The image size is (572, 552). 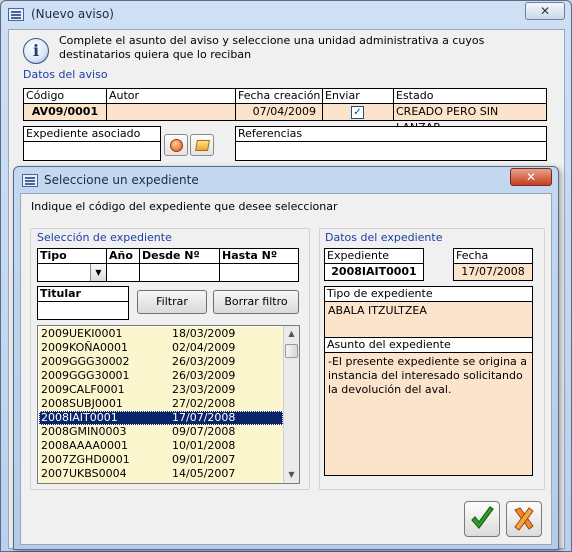 I want to click on expediente-date: 17/07/2008, so click(x=204, y=417).